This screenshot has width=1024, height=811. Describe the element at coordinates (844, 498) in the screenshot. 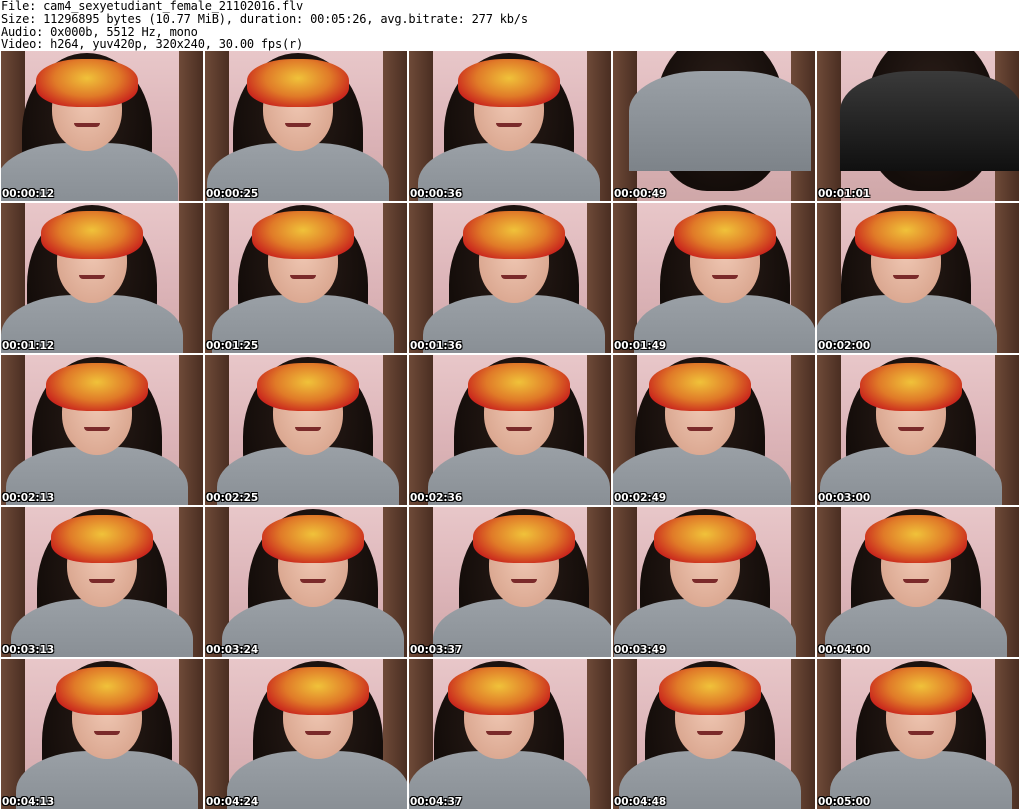

I see `thumbnail-timestamp: 00:03:00` at that location.